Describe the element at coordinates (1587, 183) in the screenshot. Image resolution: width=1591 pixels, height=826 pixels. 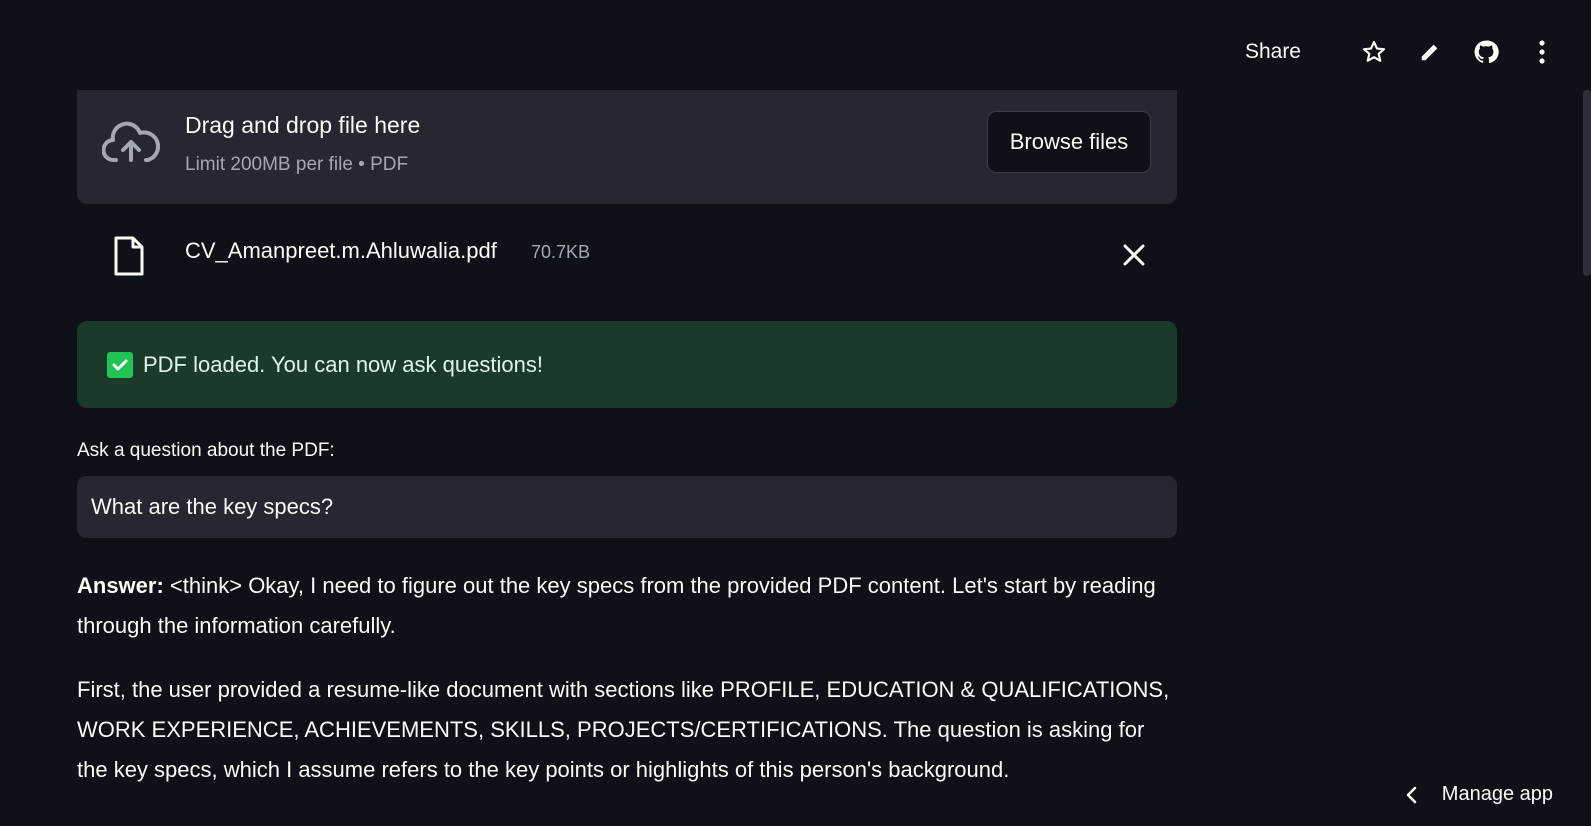
I see `scrollbar` at that location.